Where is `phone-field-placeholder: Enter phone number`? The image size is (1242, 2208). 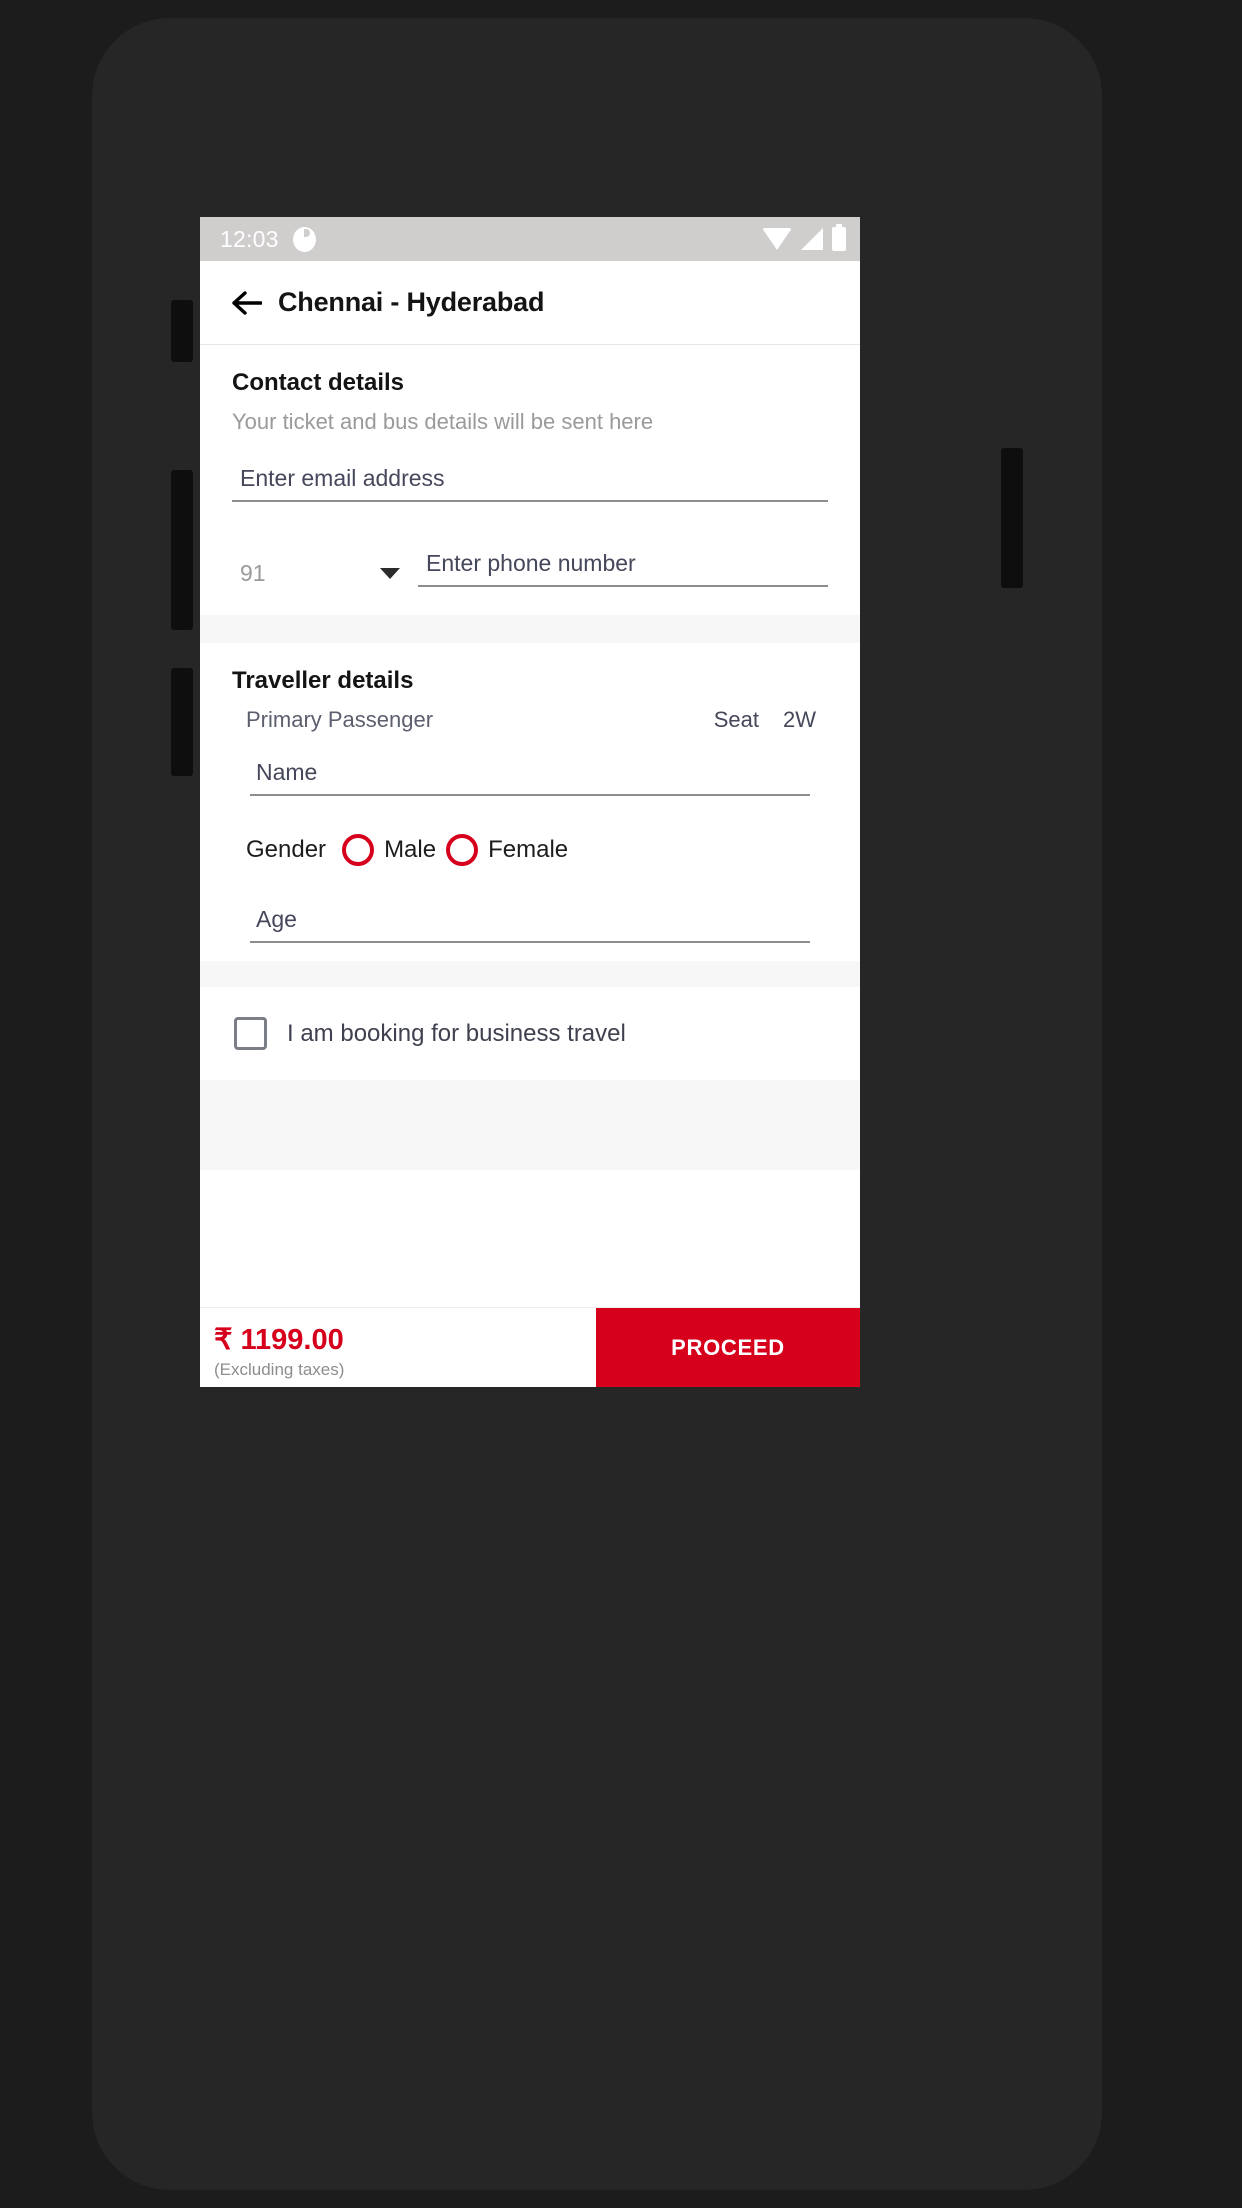
phone-field-placeholder: Enter phone number is located at coordinates (531, 563).